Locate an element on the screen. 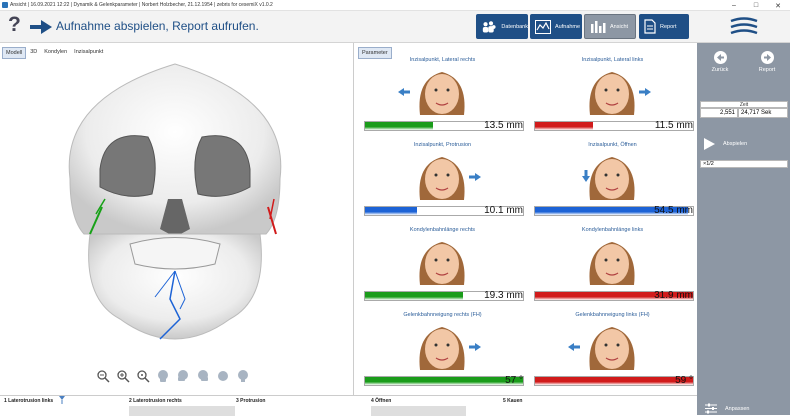 The image size is (790, 416). timeline-segment-label: 1 Laterotrusion links is located at coordinates (28, 401).